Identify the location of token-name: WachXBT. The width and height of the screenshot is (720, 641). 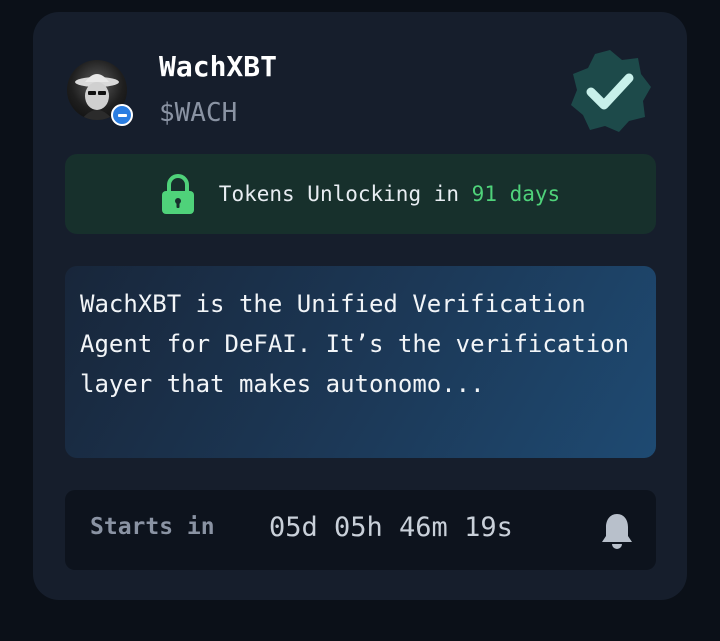
(218, 66).